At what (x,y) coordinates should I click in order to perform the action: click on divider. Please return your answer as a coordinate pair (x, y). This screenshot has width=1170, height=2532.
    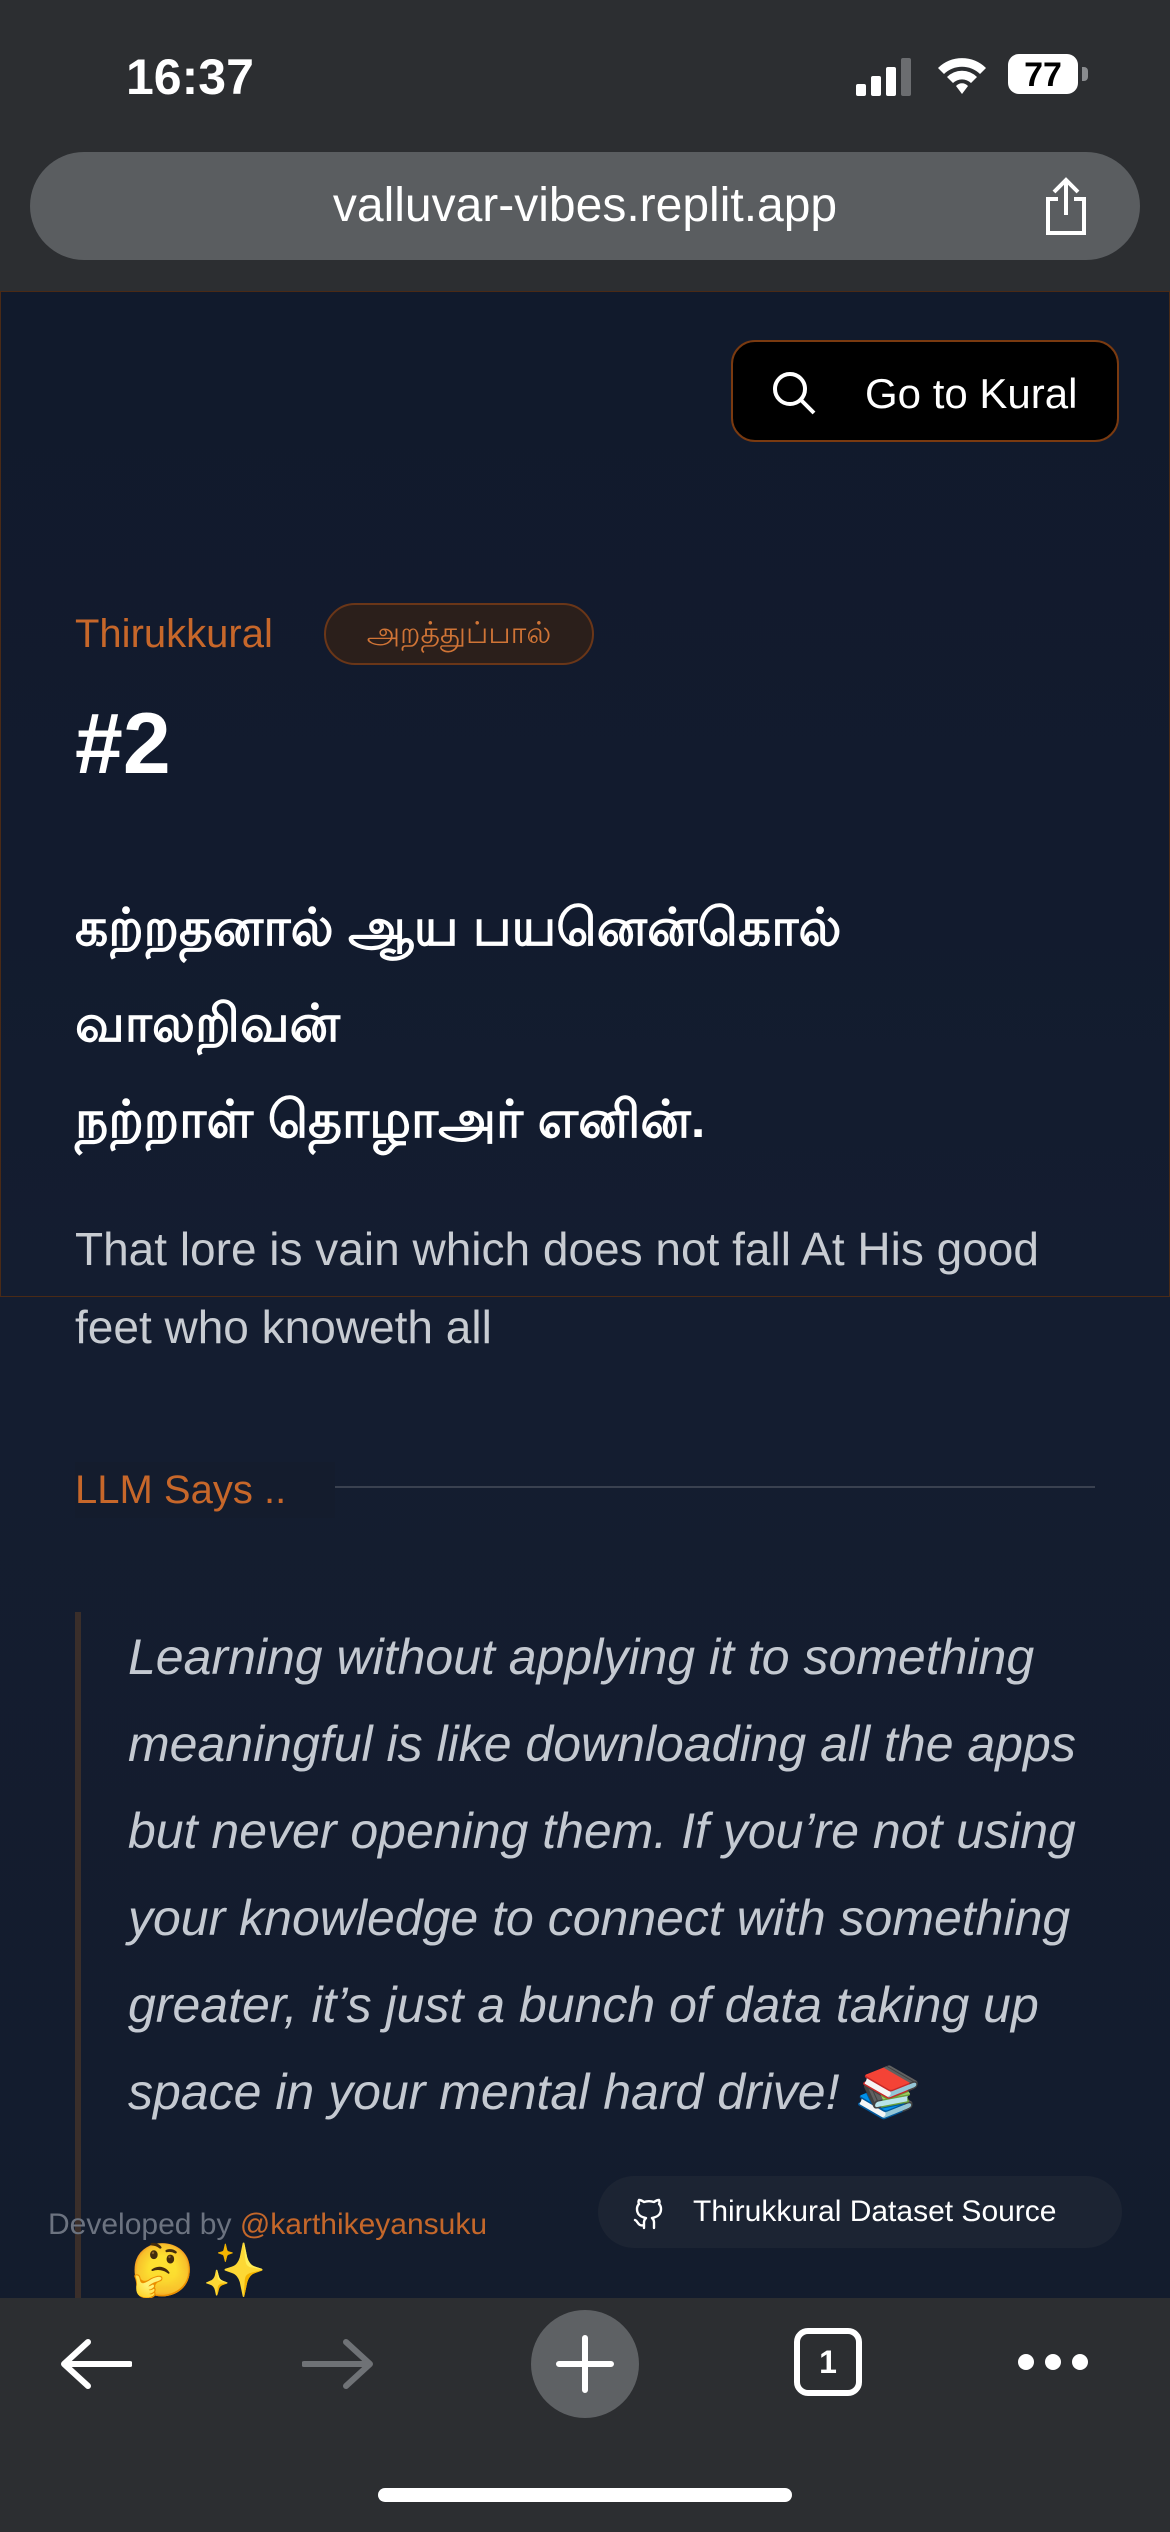
    Looking at the image, I should click on (715, 1487).